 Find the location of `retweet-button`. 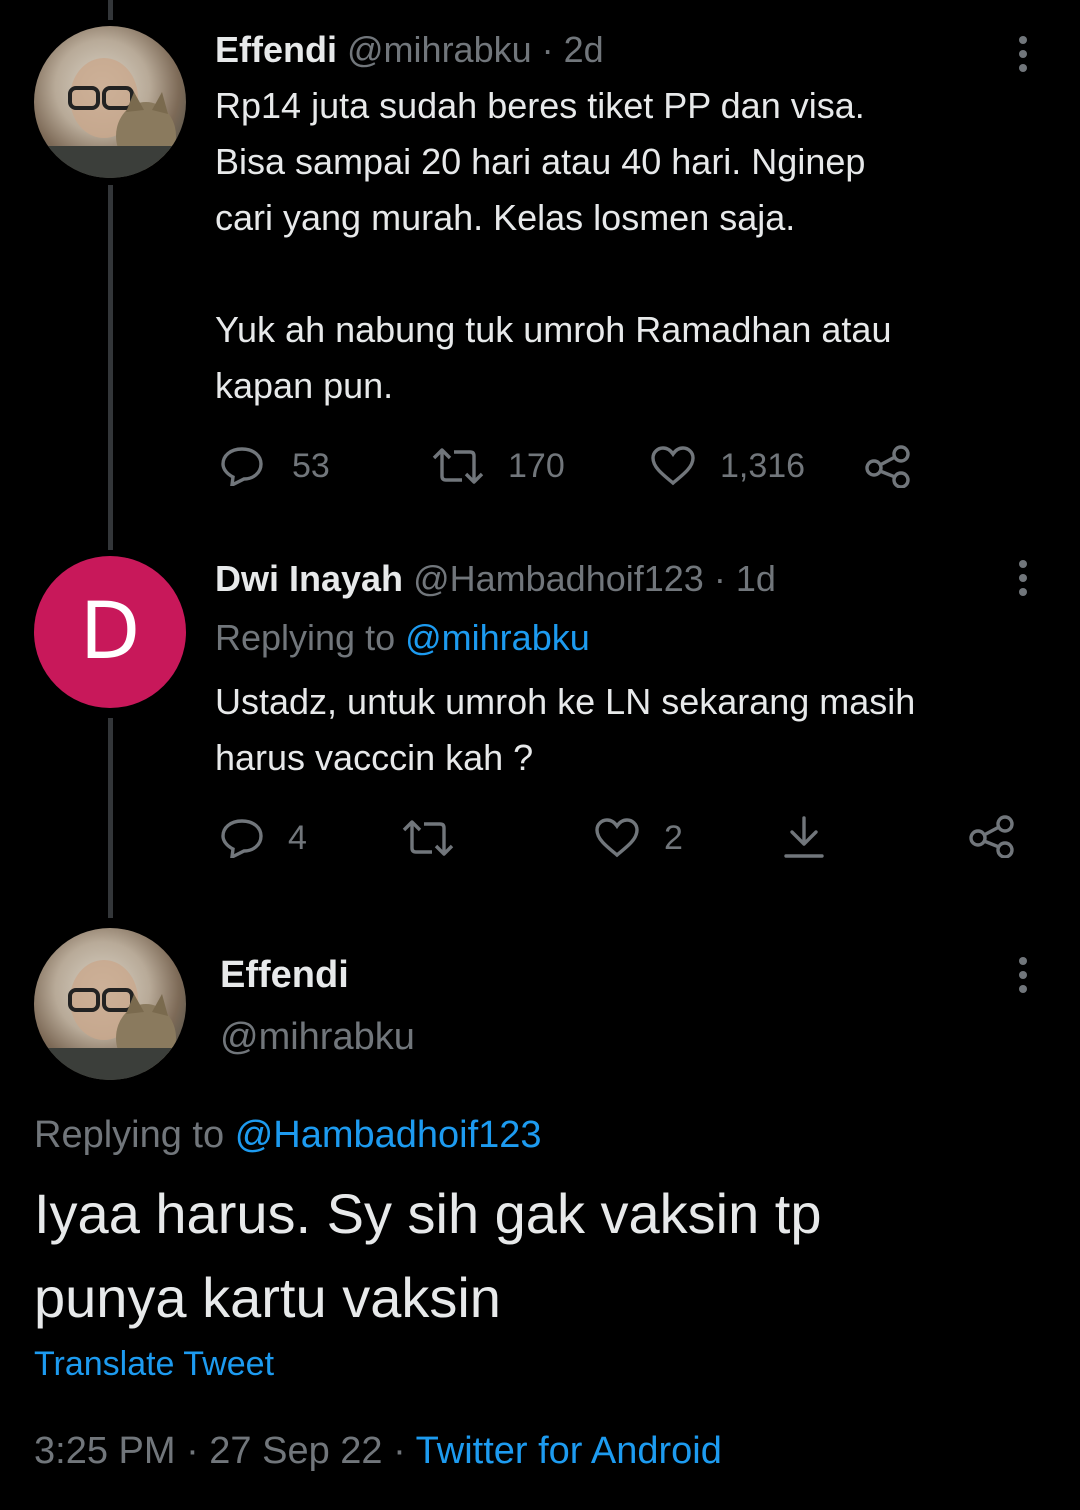

retweet-button is located at coordinates (428, 838).